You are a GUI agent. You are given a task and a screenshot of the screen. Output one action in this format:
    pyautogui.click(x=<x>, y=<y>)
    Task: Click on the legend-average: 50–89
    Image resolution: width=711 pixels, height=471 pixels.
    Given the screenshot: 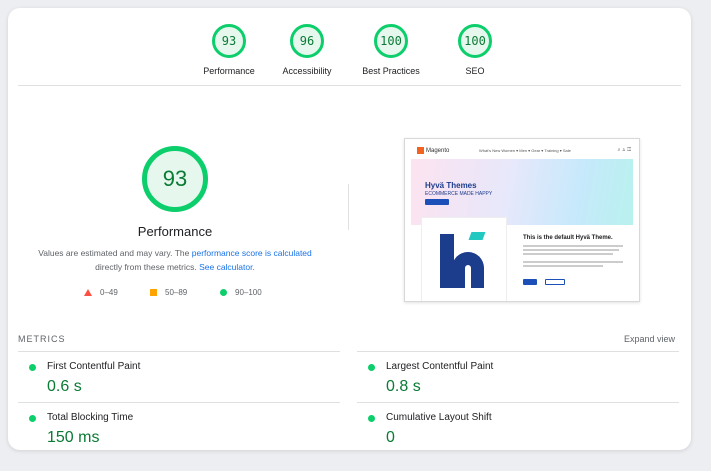 What is the action you would take?
    pyautogui.click(x=168, y=292)
    